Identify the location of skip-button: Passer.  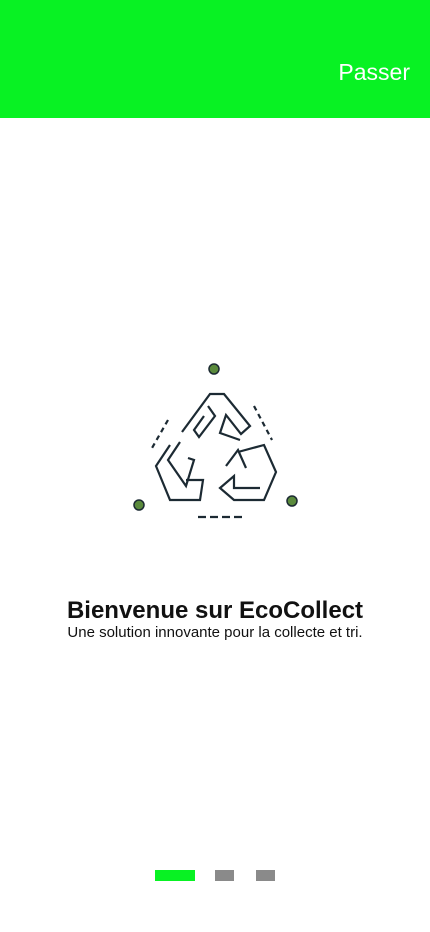
(374, 72).